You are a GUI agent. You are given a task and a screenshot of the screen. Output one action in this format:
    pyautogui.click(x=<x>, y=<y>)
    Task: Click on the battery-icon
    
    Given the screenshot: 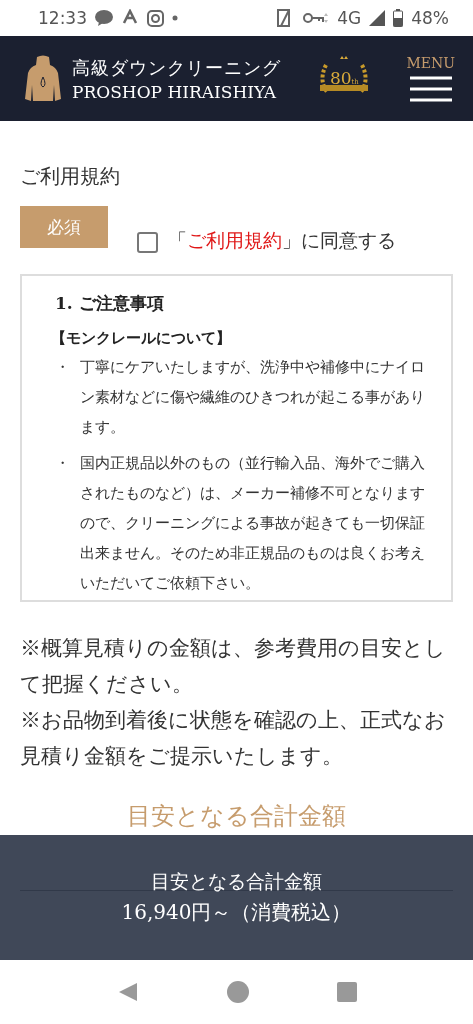 What is the action you would take?
    pyautogui.click(x=398, y=18)
    